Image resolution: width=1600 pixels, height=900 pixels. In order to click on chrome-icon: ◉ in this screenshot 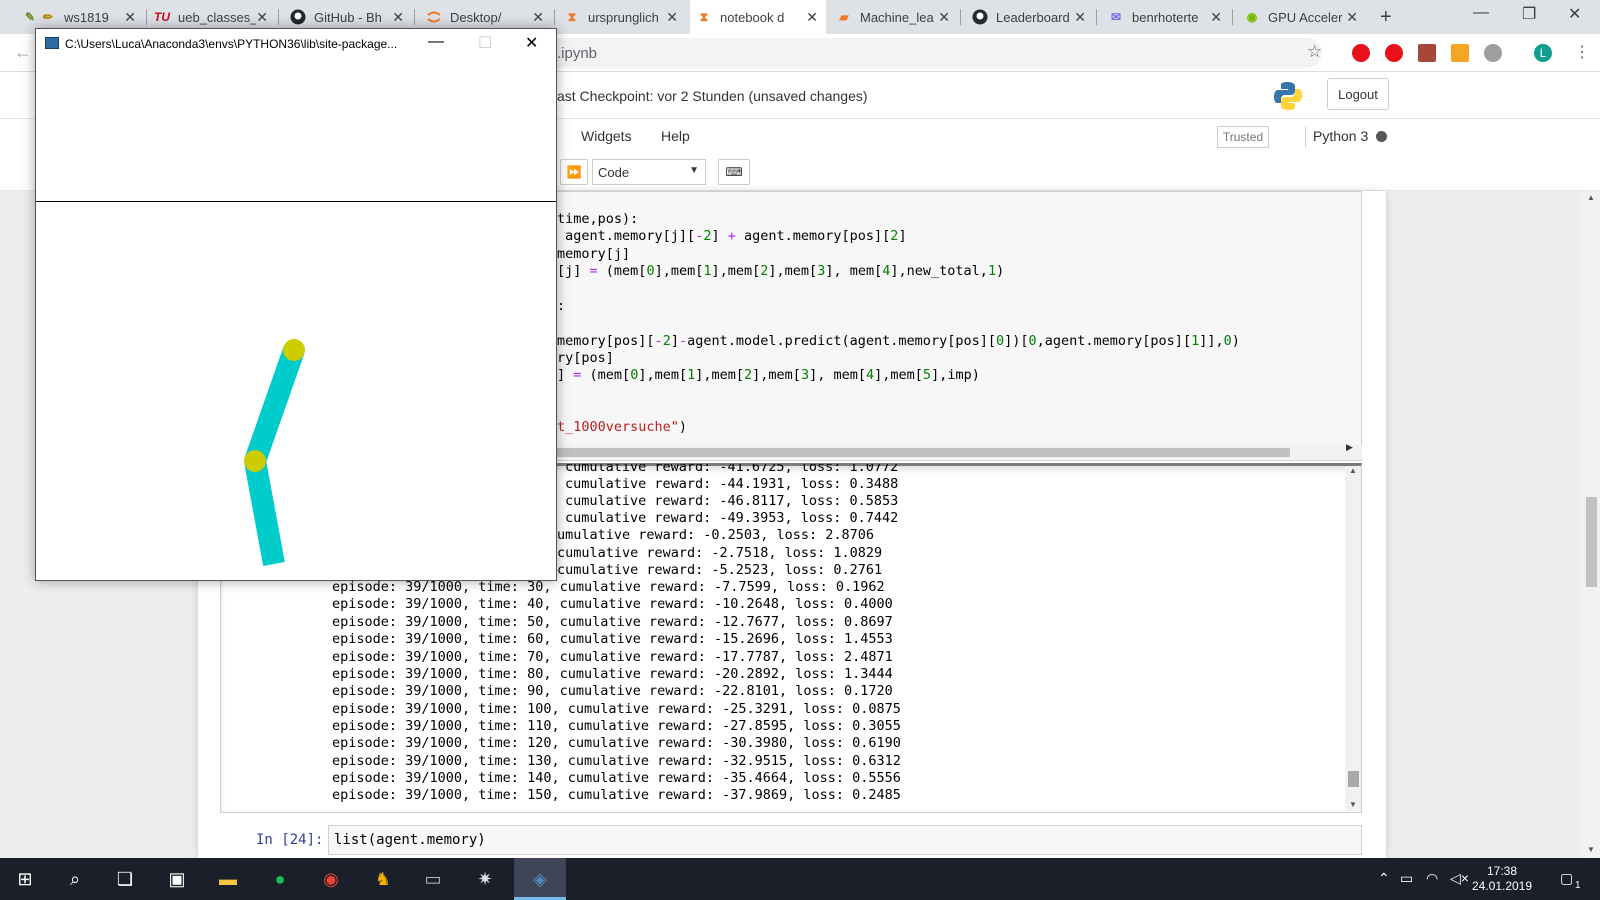, I will do `click(331, 879)`.